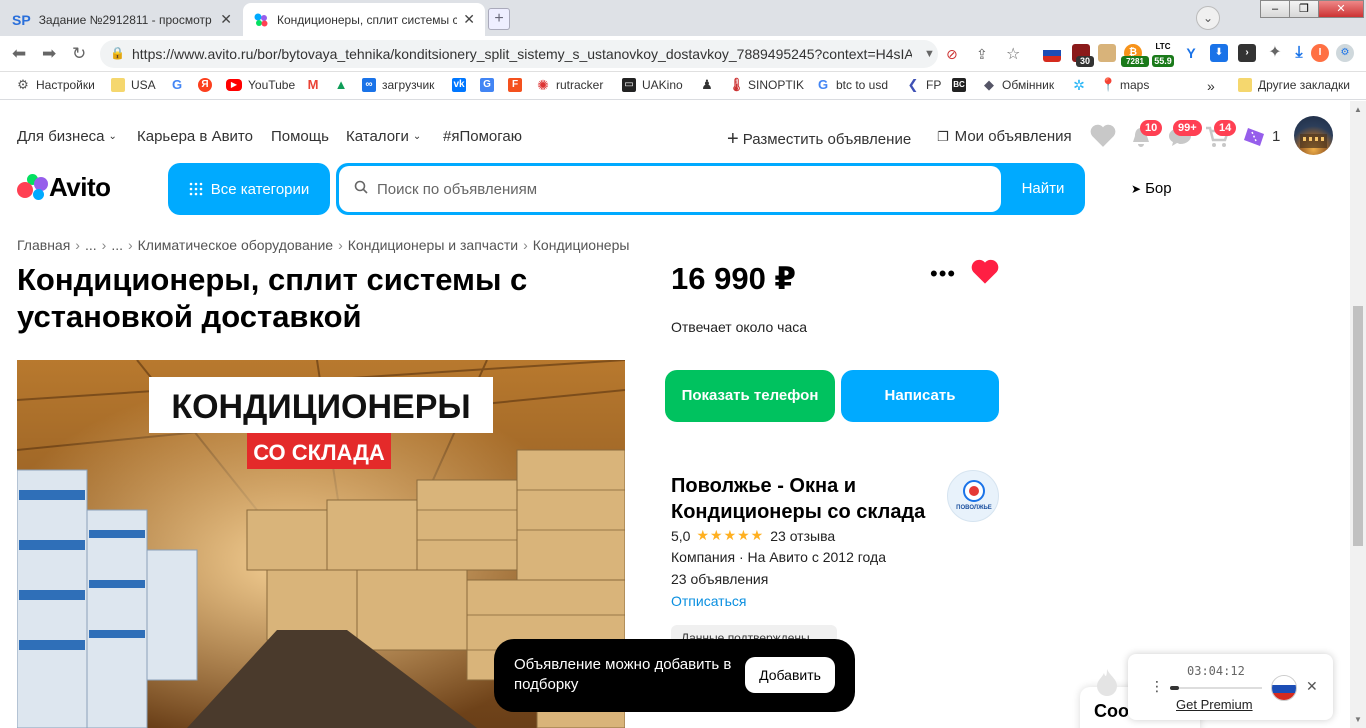 This screenshot has width=1366, height=728. Describe the element at coordinates (249, 189) in the screenshot. I see `all-categories-button: Все категории` at that location.